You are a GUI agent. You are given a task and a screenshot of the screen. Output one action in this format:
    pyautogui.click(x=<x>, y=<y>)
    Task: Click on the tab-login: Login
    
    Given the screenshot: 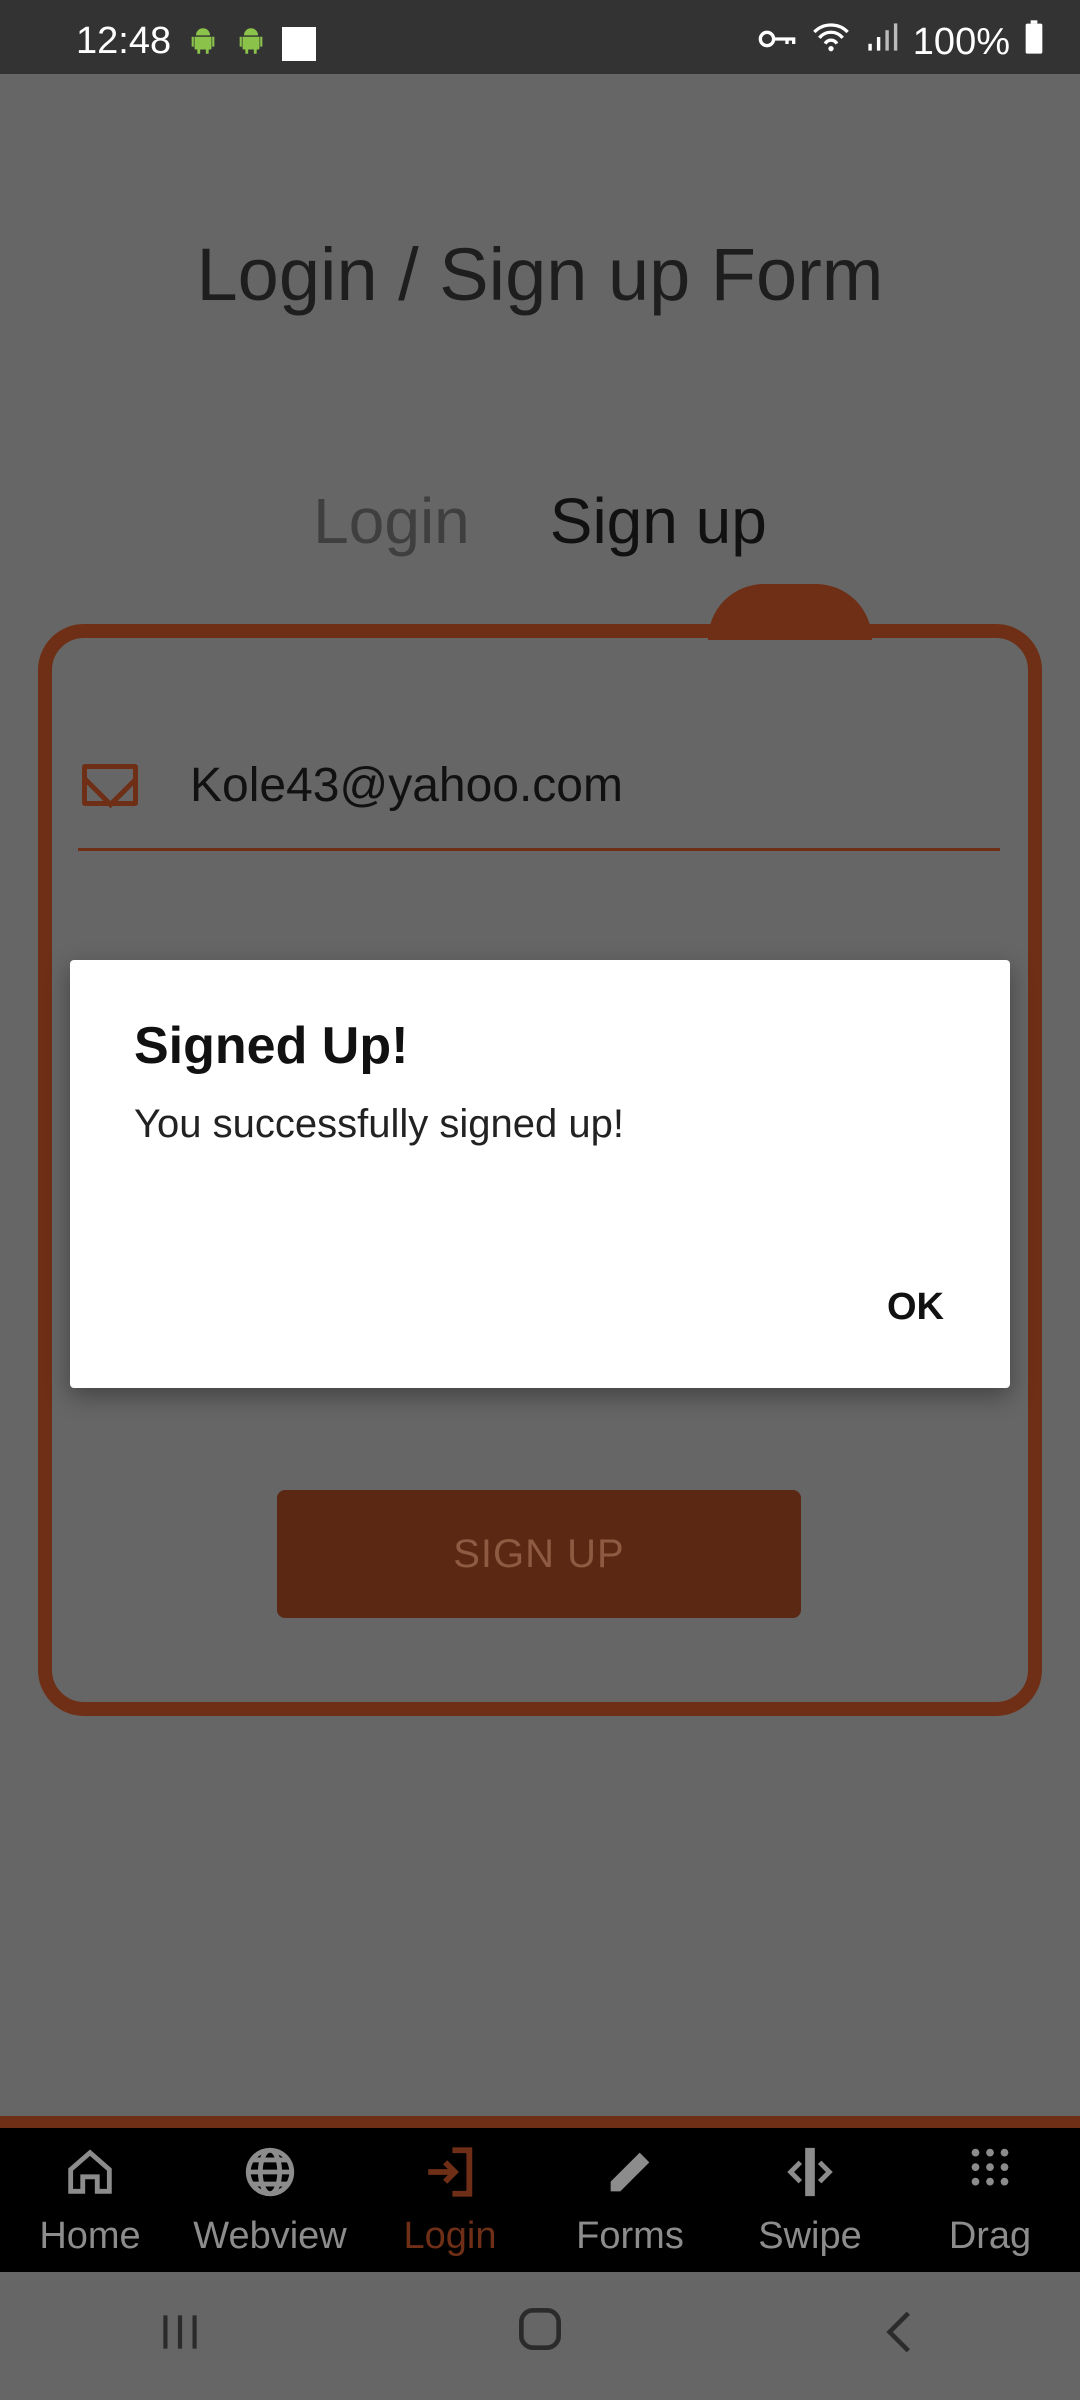 What is the action you would take?
    pyautogui.click(x=391, y=521)
    